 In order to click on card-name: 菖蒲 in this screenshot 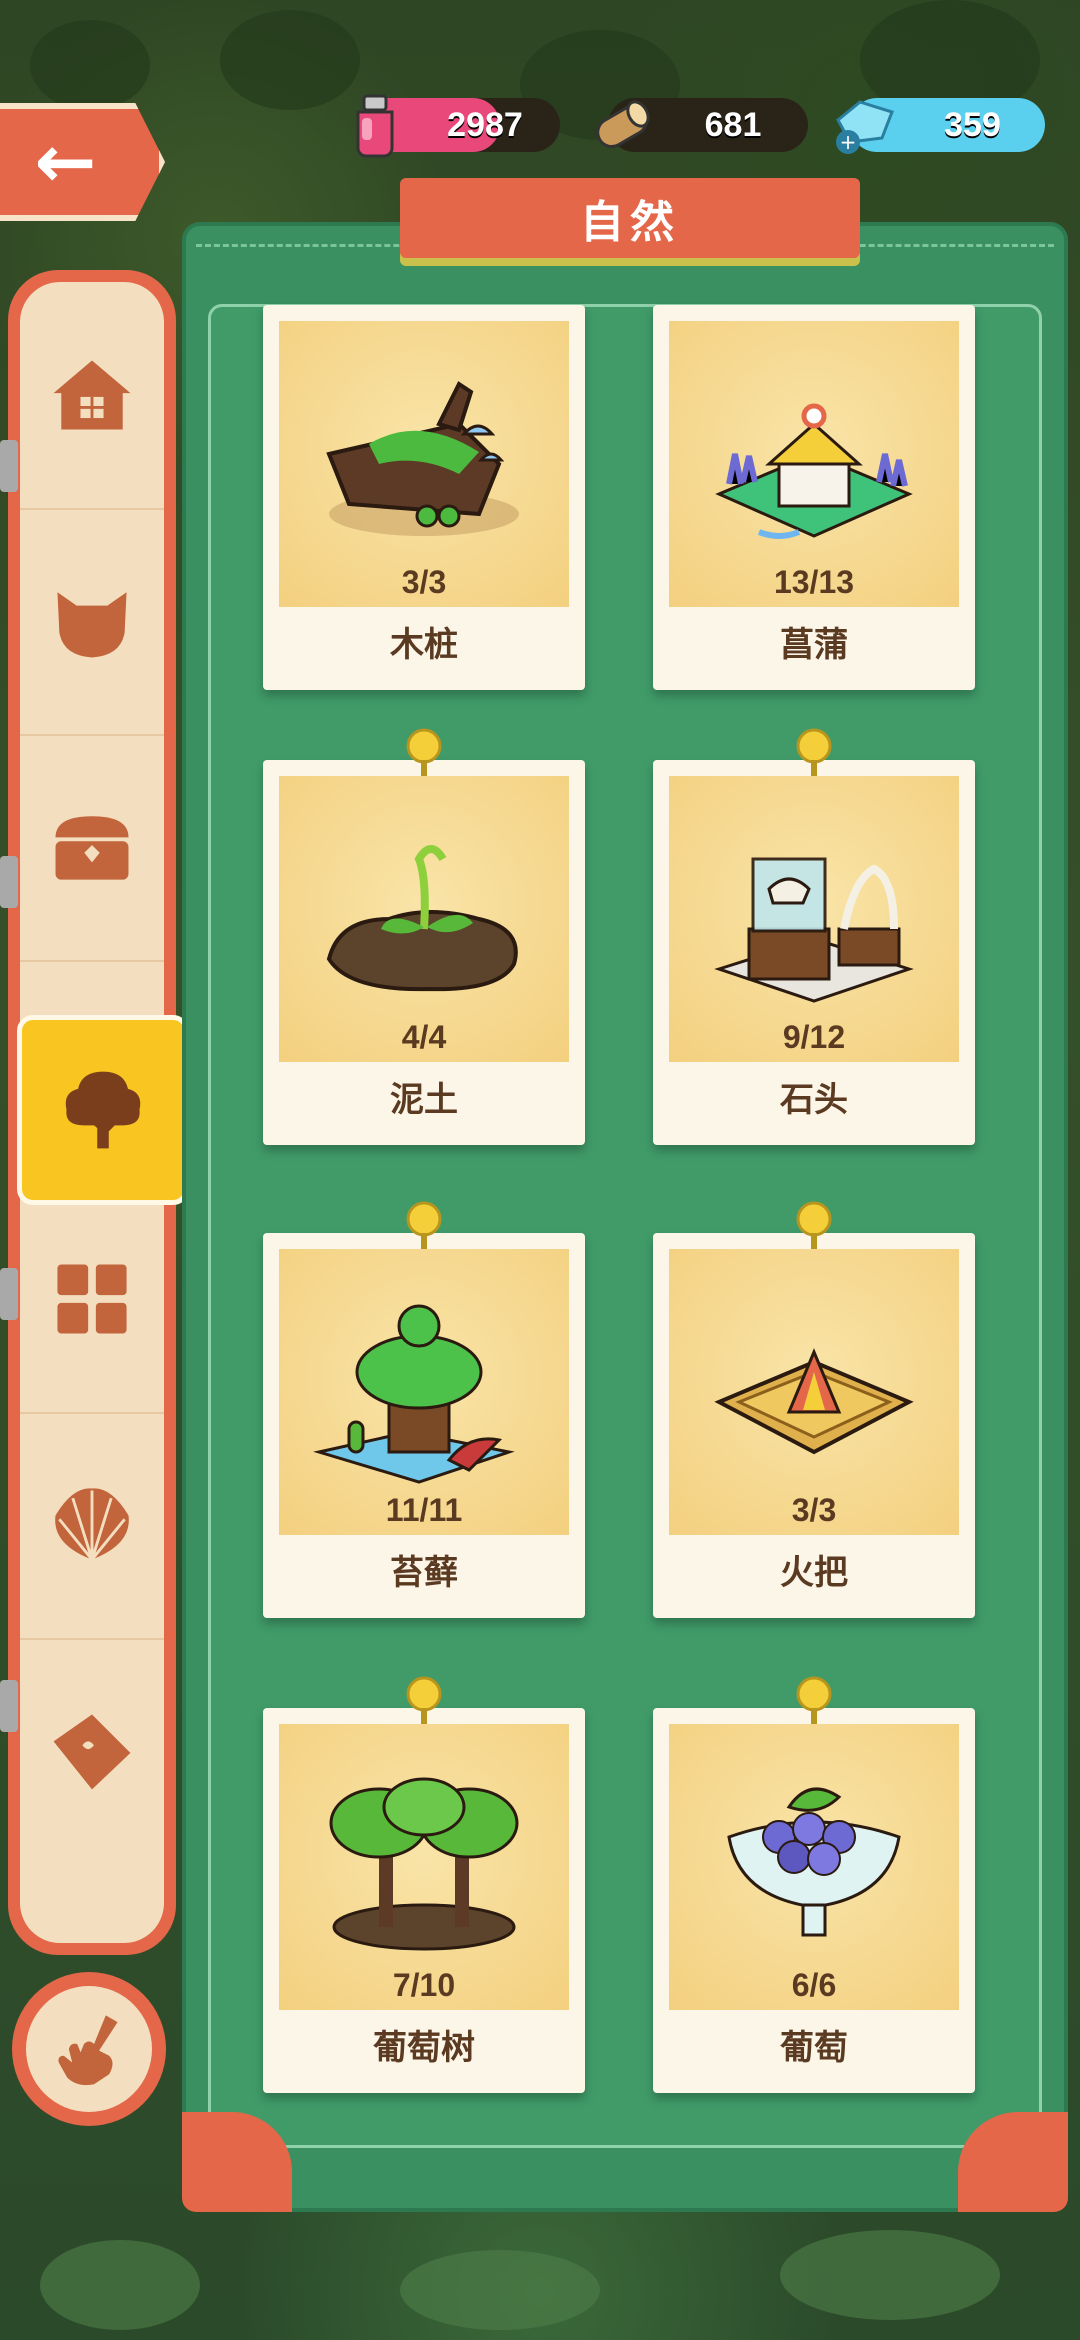, I will do `click(814, 645)`.